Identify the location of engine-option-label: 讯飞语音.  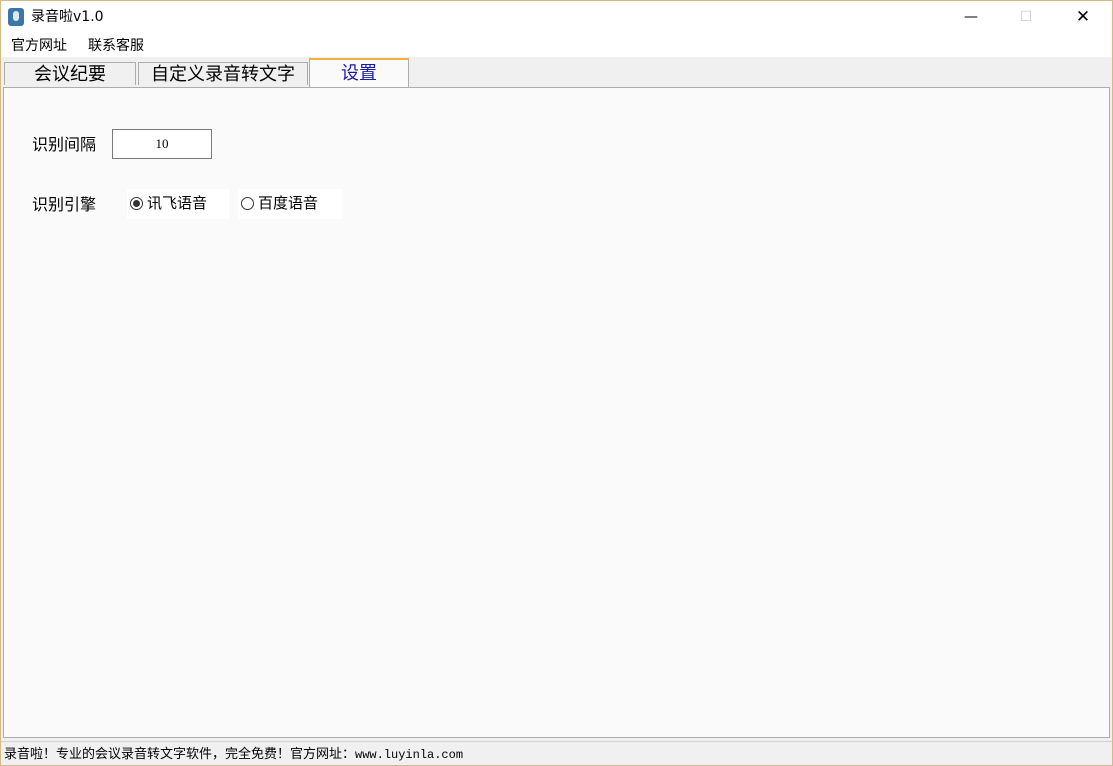
(177, 203).